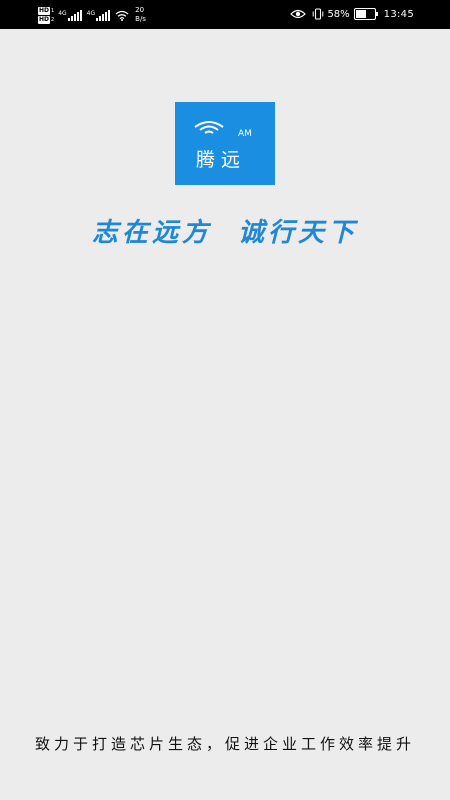  Describe the element at coordinates (62, 13) in the screenshot. I see `sim1-network-type: 4G` at that location.